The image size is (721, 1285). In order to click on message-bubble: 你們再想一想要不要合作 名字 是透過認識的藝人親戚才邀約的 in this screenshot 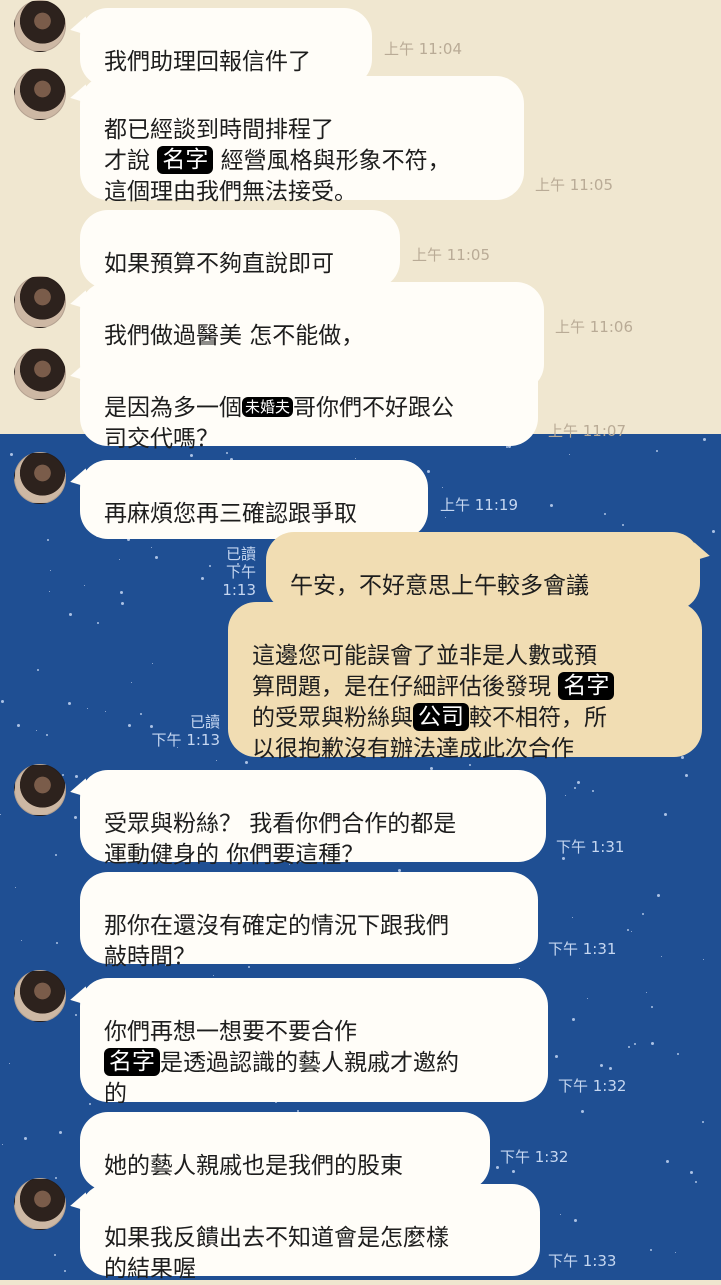, I will do `click(314, 1042)`.